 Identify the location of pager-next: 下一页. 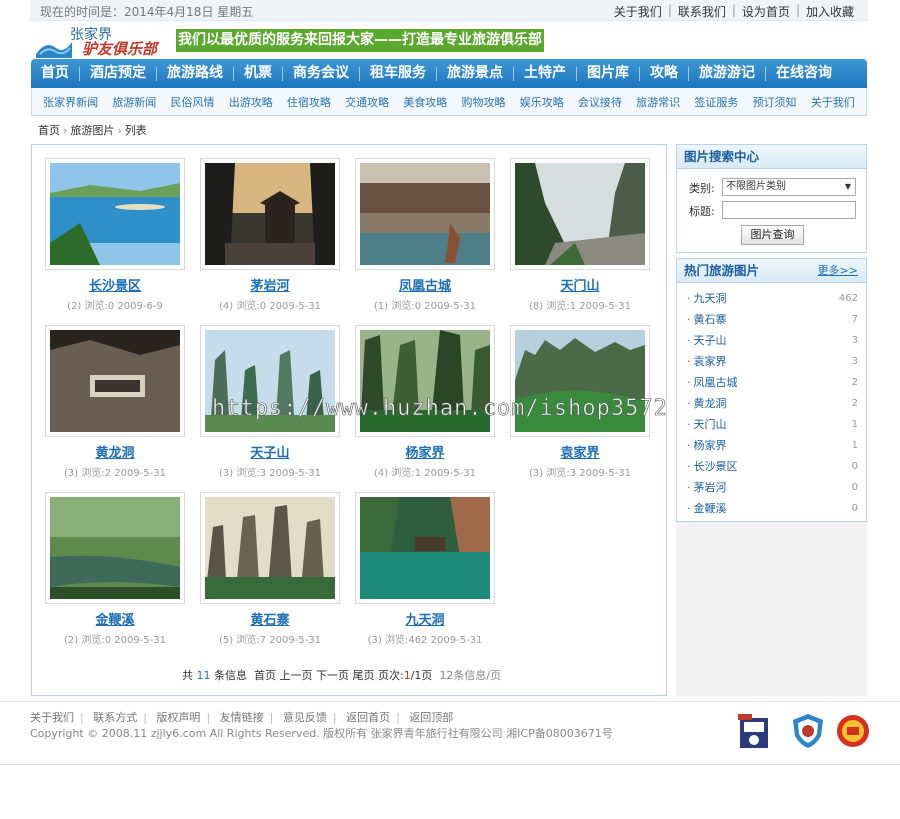
(332, 675).